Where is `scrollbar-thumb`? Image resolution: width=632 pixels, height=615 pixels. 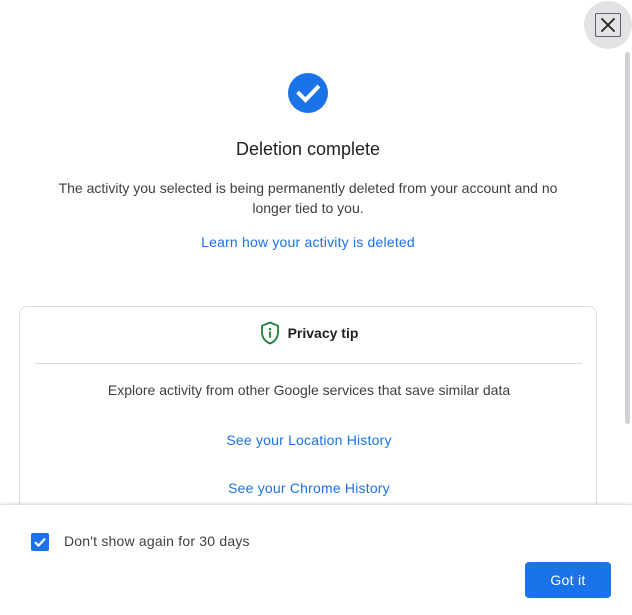
scrollbar-thumb is located at coordinates (627, 238).